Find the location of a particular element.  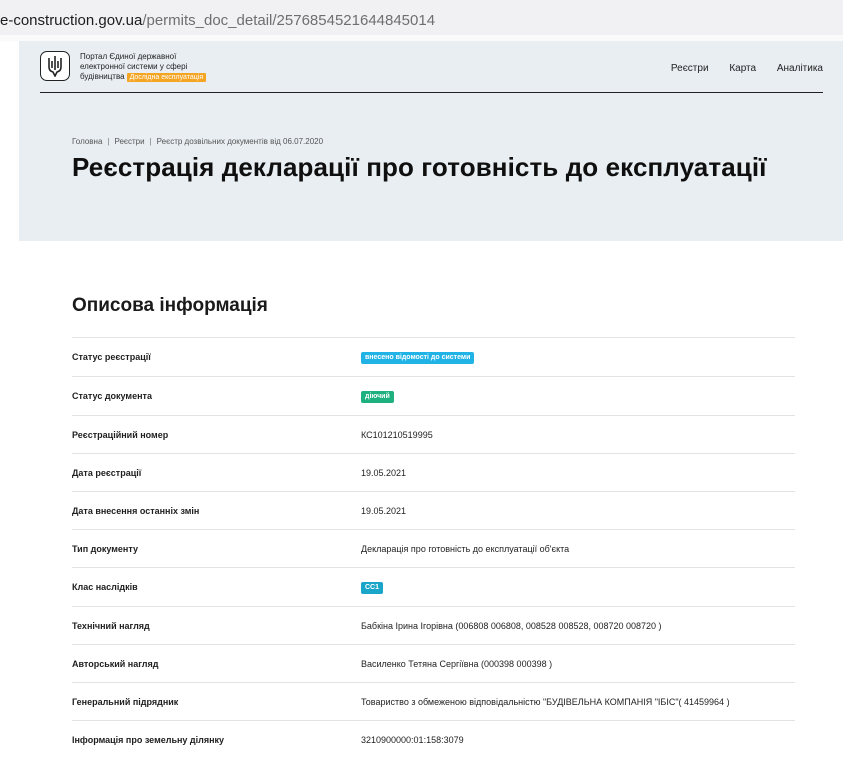

row-label: Дата реєстрації is located at coordinates (107, 473).